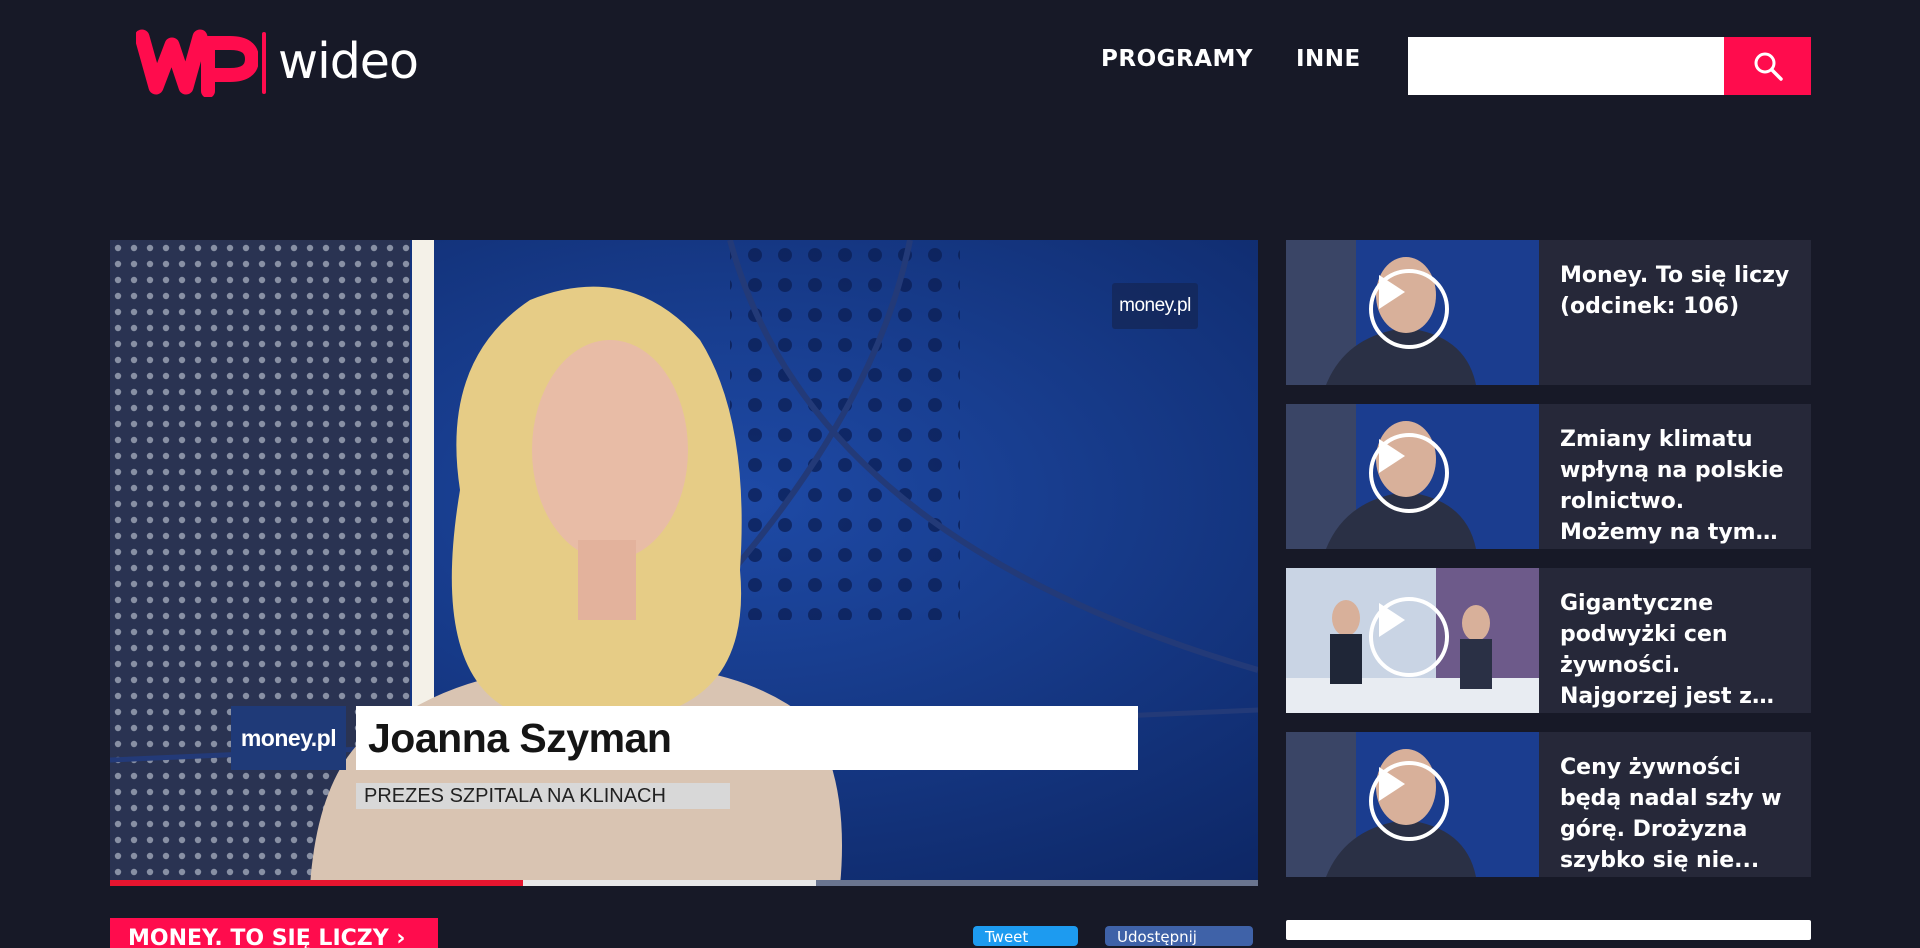 Image resolution: width=1920 pixels, height=948 pixels. I want to click on related-title: Money. To się liczy (odcinek: 106), so click(1675, 291).